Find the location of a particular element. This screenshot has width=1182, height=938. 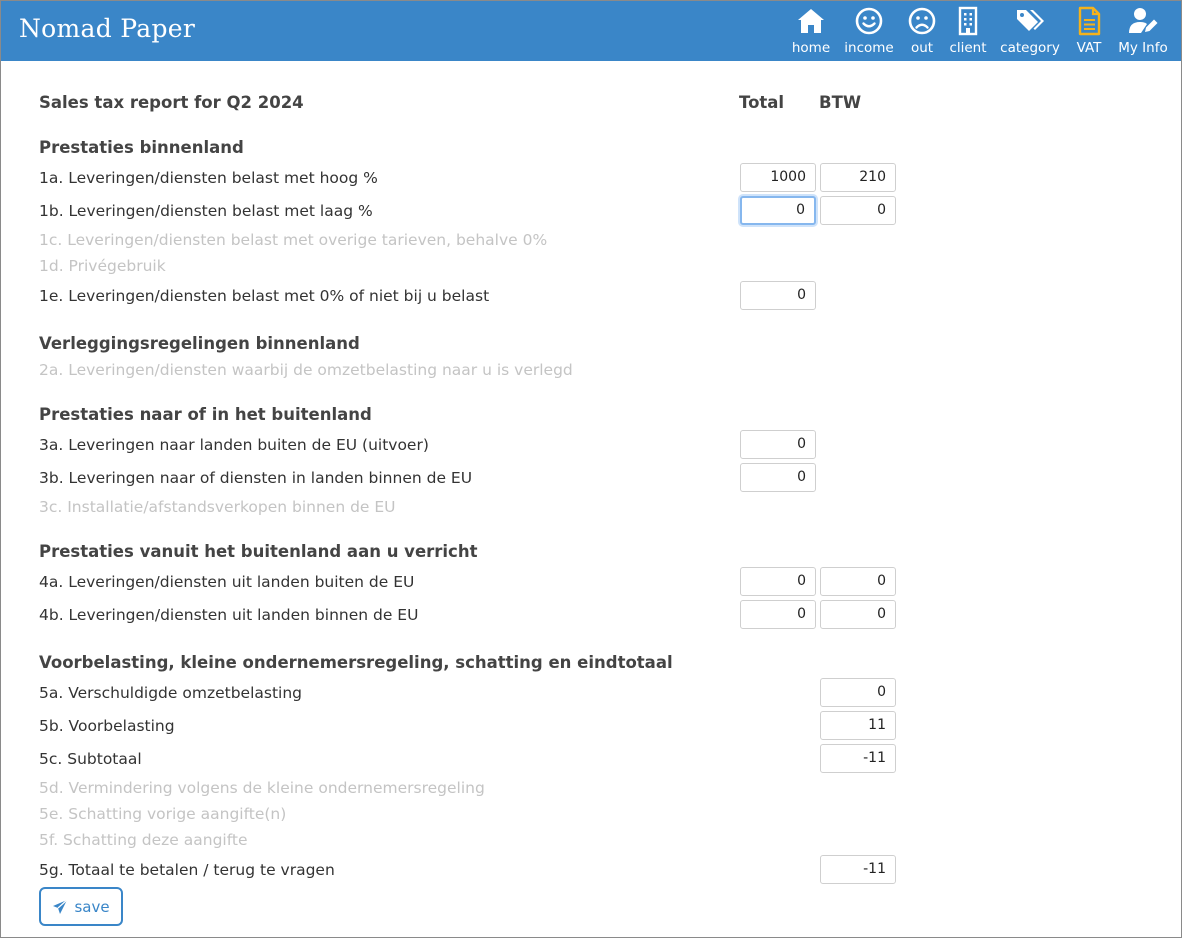

total-input-1a: 1000 is located at coordinates (778, 177).